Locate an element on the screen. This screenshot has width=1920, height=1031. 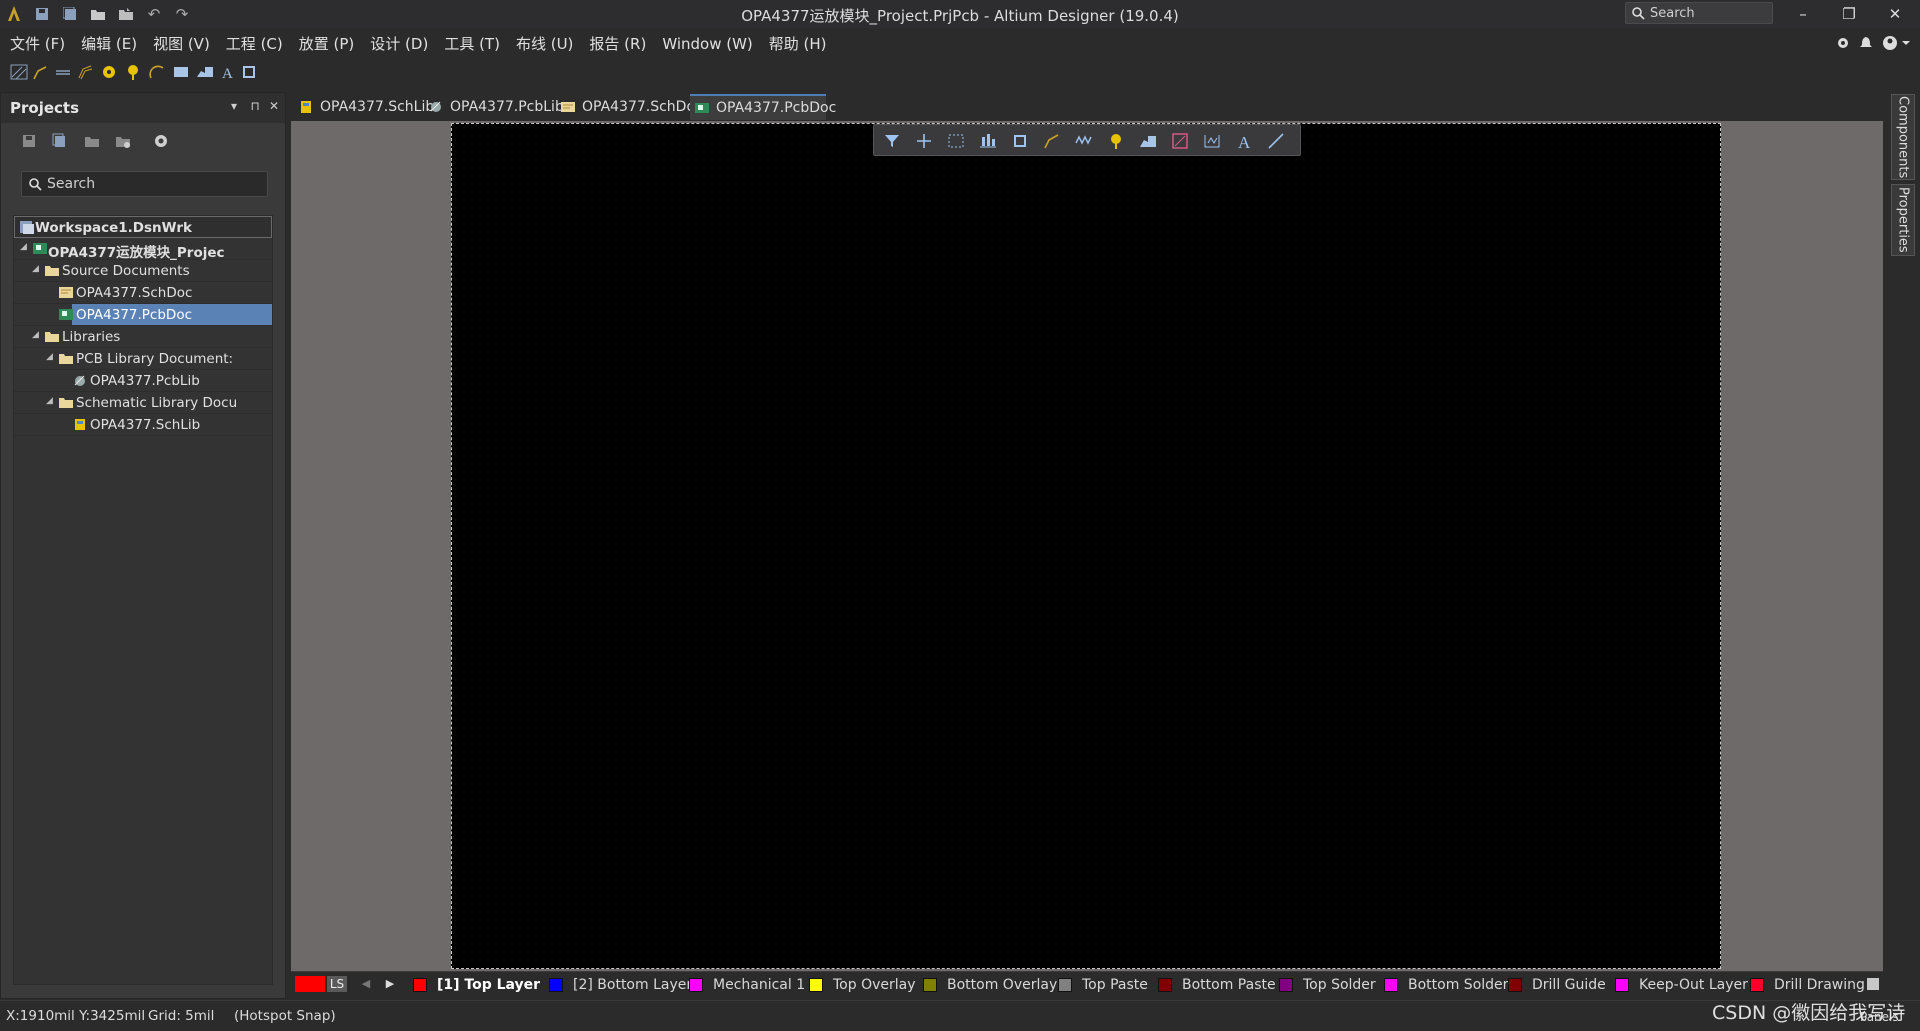
layer-tab: Bottom Solder is located at coordinates (1446, 985).